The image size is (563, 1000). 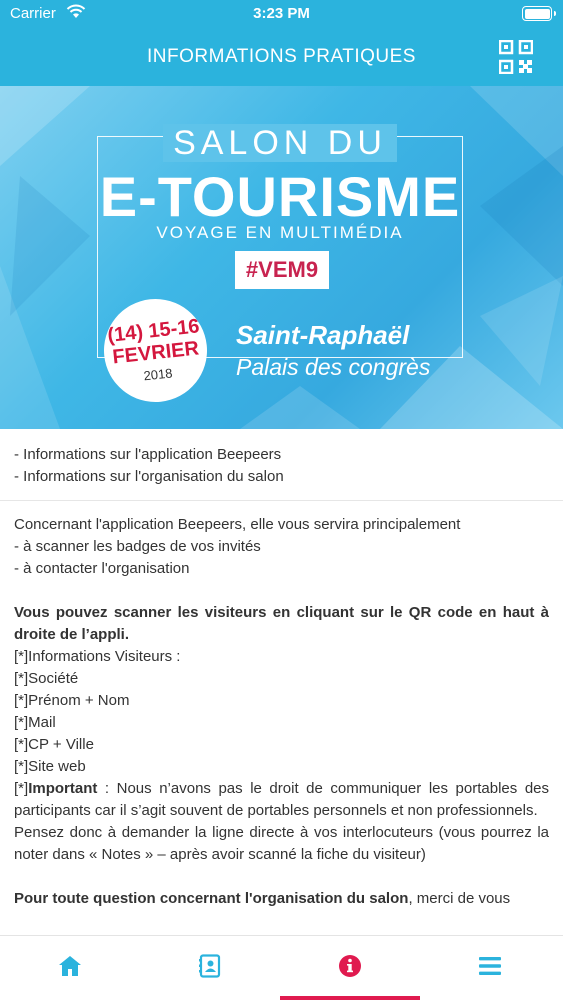 I want to click on tab-menu, so click(x=490, y=968).